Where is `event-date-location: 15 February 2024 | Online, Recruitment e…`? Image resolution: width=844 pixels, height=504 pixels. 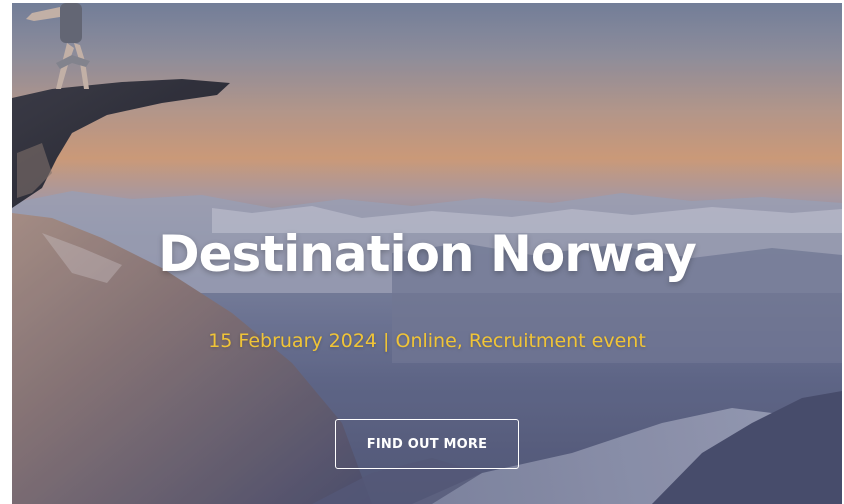
event-date-location: 15 February 2024 | Online, Recruitment e… is located at coordinates (427, 341).